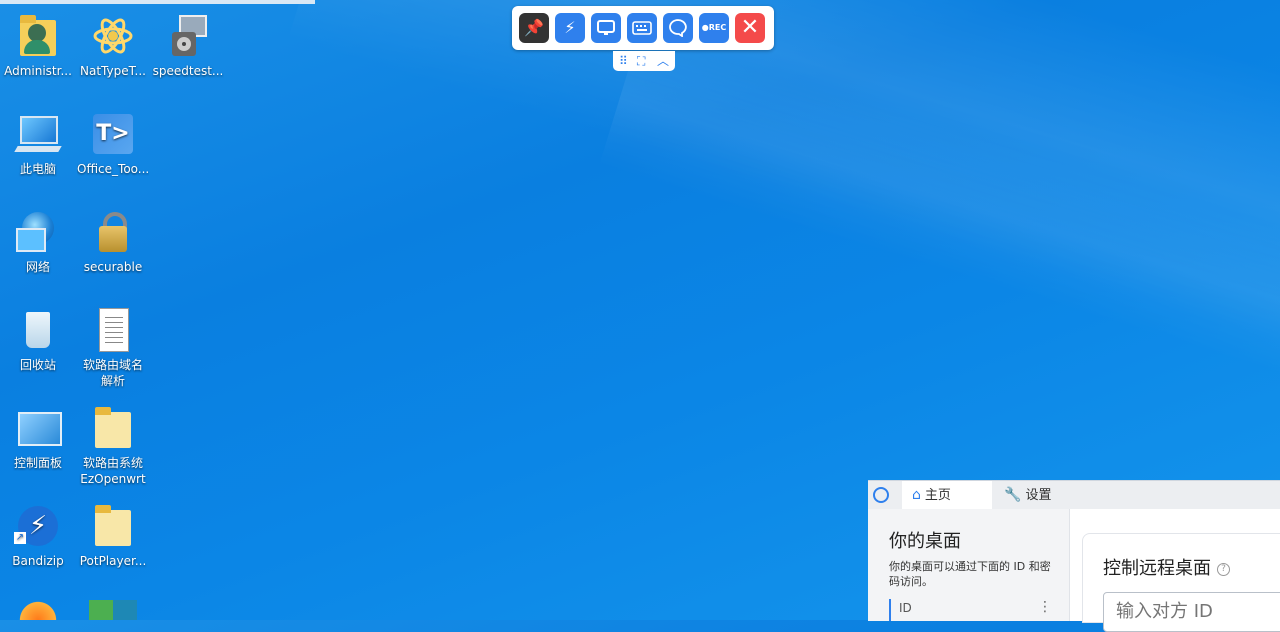 The height and width of the screenshot is (632, 1280). Describe the element at coordinates (881, 495) in the screenshot. I see `app-logo-icon` at that location.